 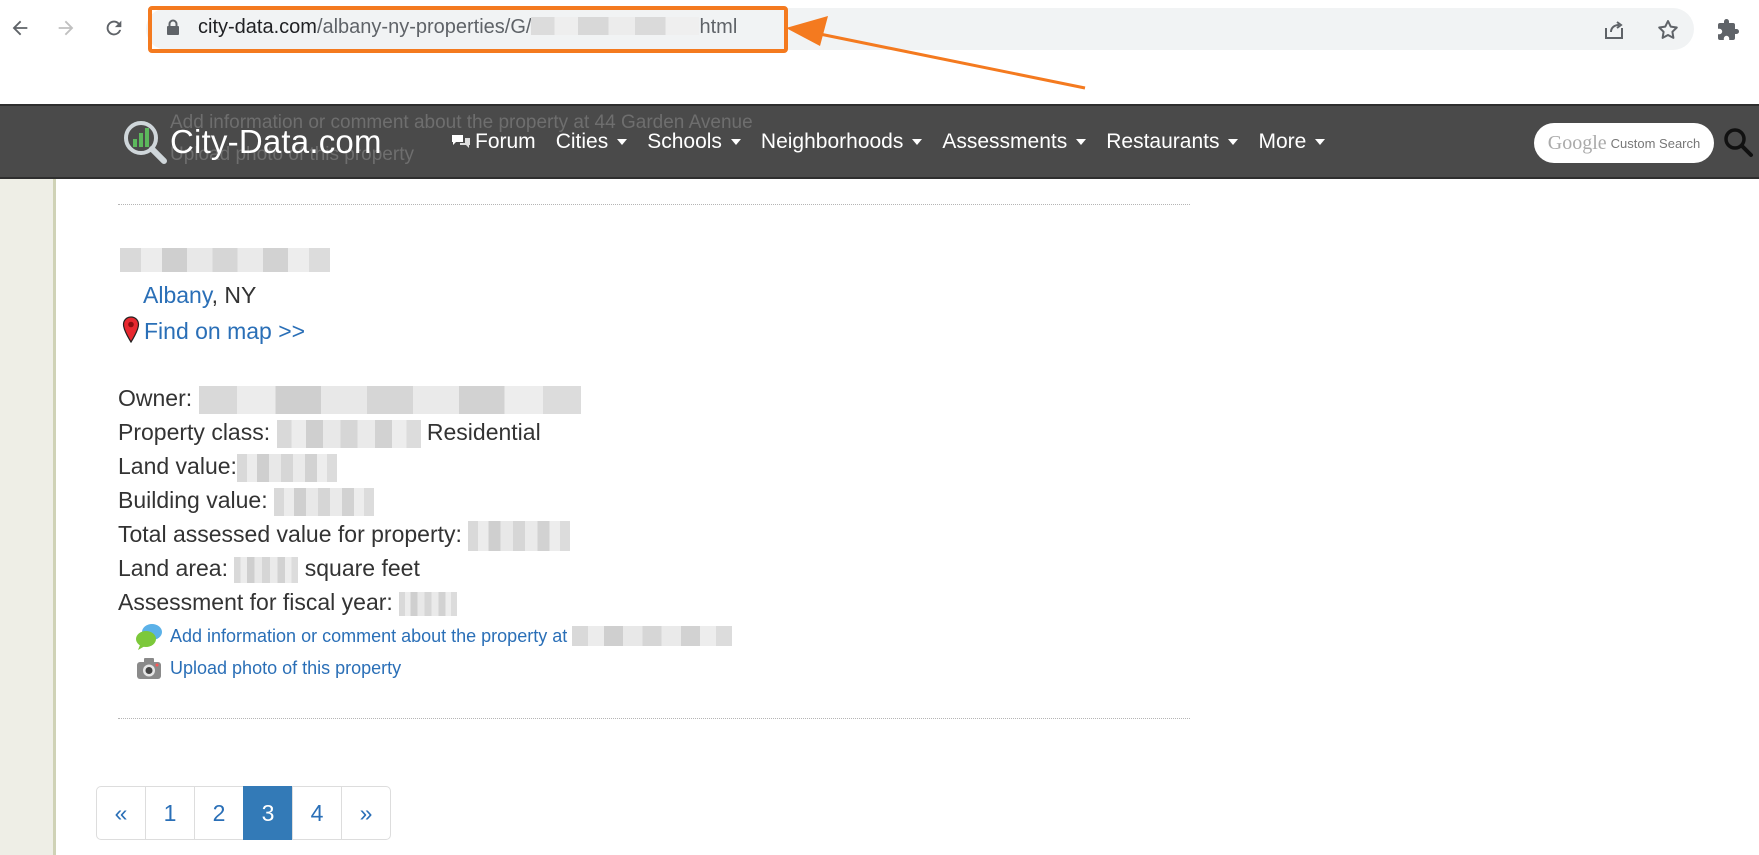 I want to click on find-on-map-link: Find on map >>, so click(x=224, y=331).